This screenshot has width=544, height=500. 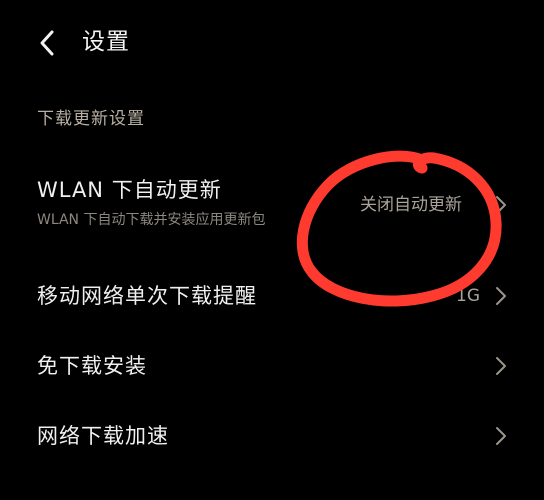 I want to click on mobile-download-reminder-value: 1G, so click(x=468, y=296).